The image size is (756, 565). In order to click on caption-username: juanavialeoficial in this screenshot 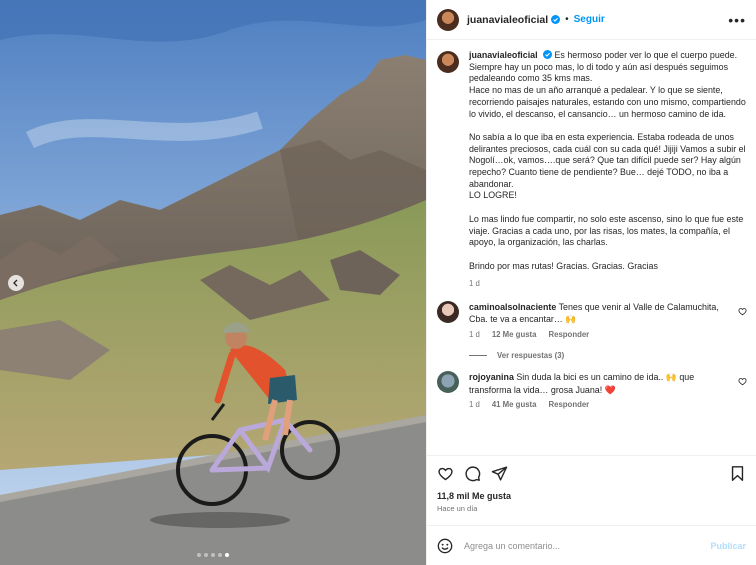, I will do `click(503, 55)`.